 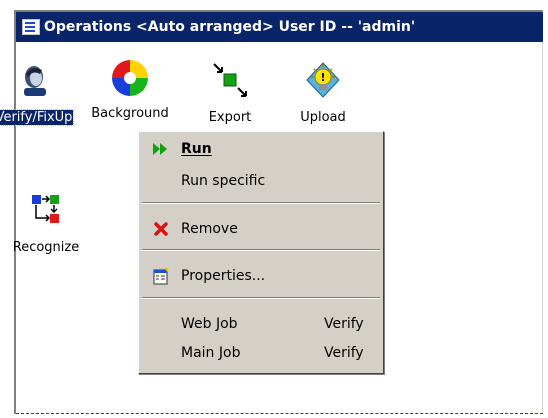 What do you see at coordinates (261, 324) in the screenshot?
I see `menu-item-web-job: Web Job Verify` at bounding box center [261, 324].